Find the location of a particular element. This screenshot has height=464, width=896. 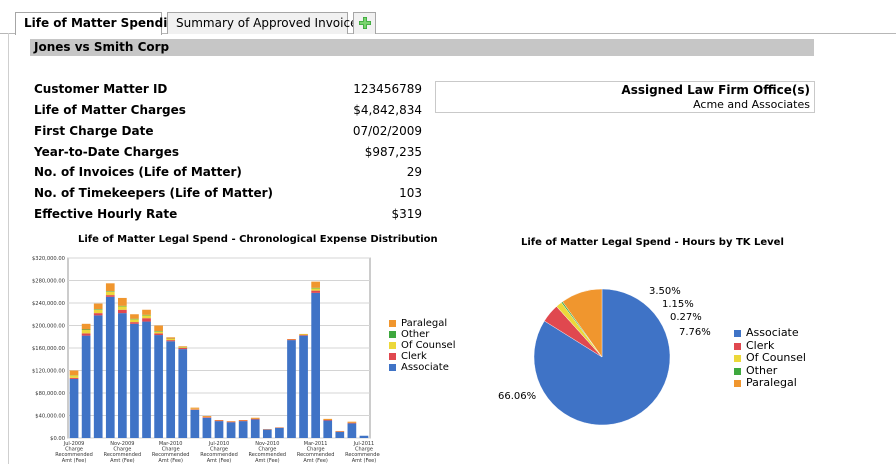

legend-label: Of Counsel is located at coordinates (776, 357).